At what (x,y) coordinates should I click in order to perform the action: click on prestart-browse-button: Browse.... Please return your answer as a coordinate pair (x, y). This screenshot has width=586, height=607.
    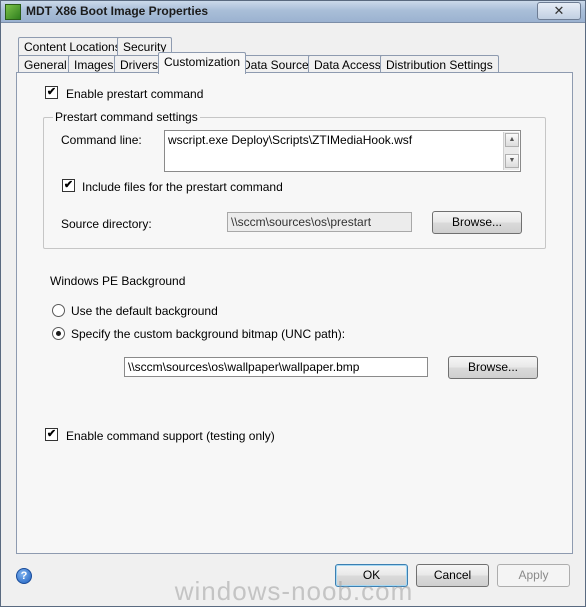
    Looking at the image, I should click on (477, 222).